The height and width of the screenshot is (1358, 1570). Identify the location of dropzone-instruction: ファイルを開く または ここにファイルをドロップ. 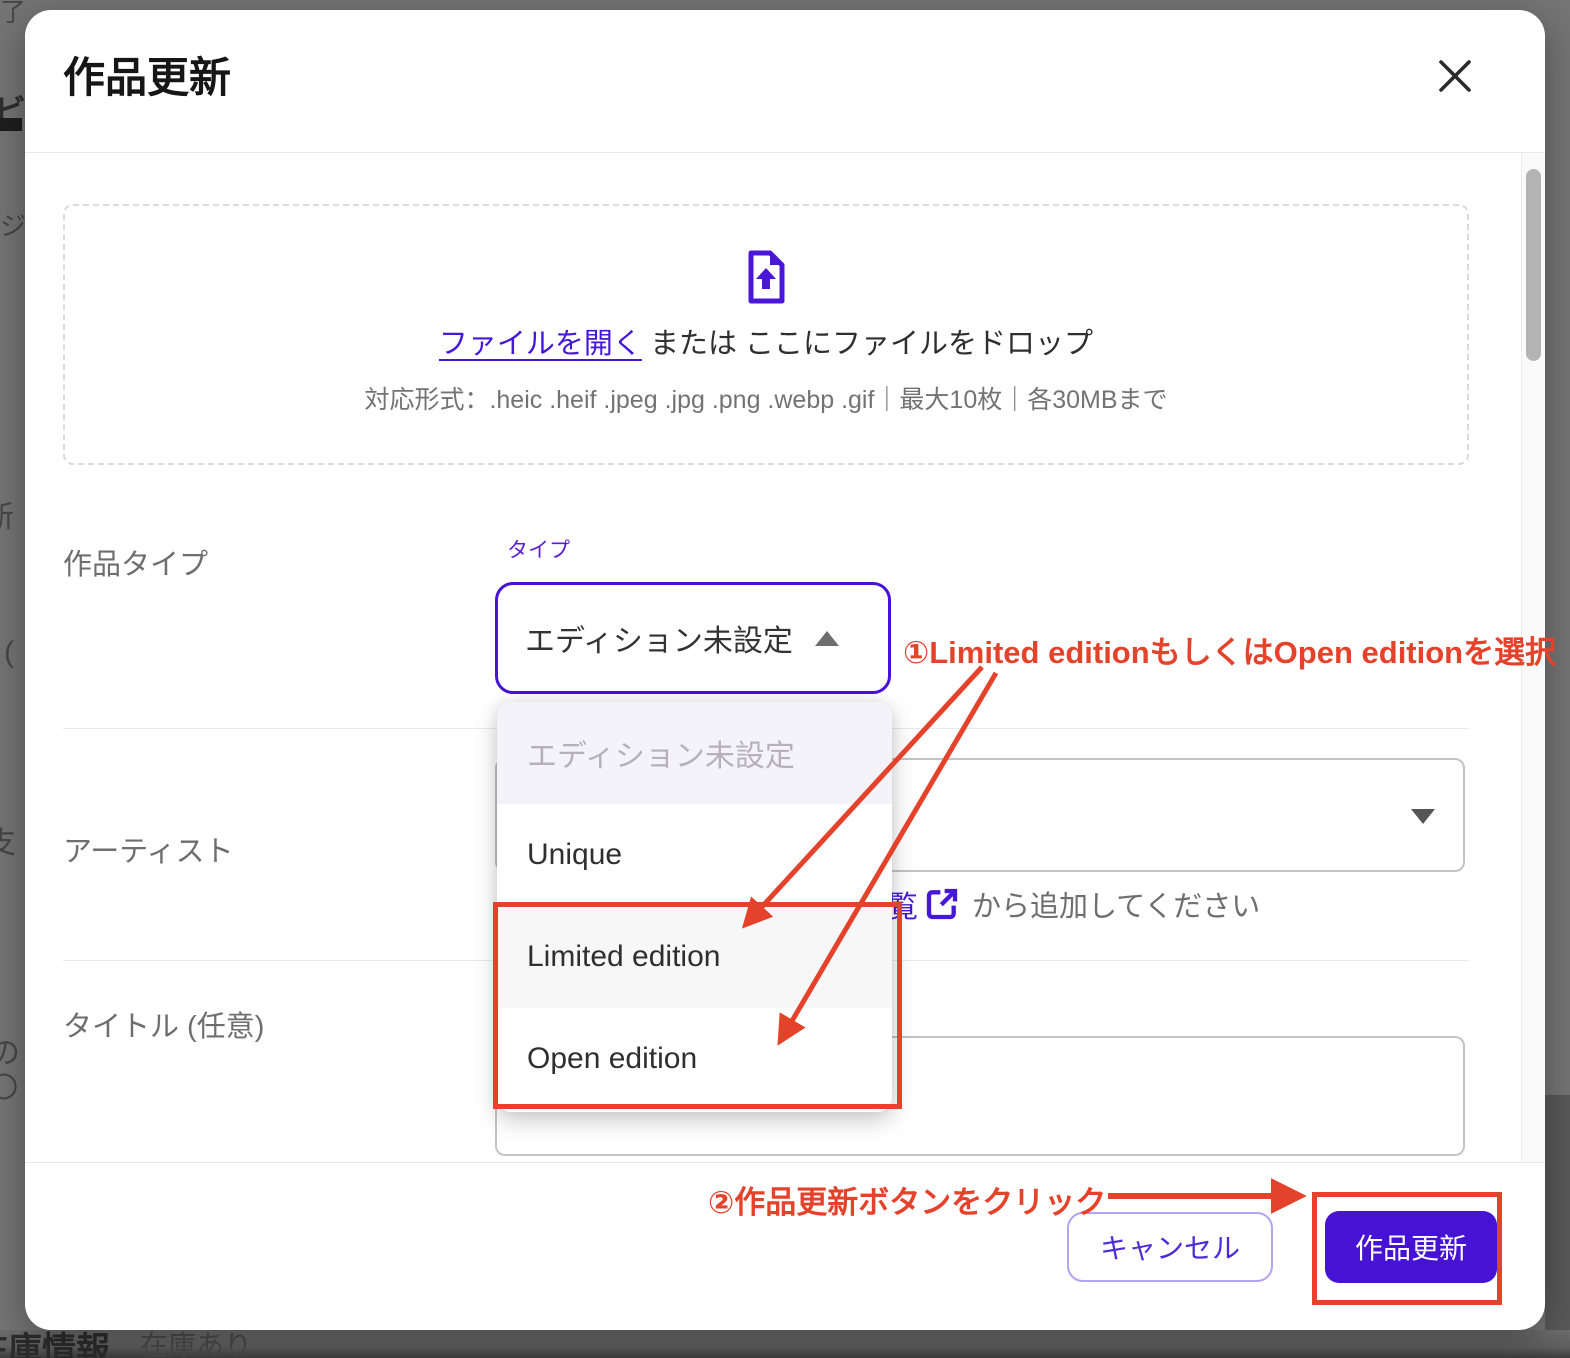
(766, 341).